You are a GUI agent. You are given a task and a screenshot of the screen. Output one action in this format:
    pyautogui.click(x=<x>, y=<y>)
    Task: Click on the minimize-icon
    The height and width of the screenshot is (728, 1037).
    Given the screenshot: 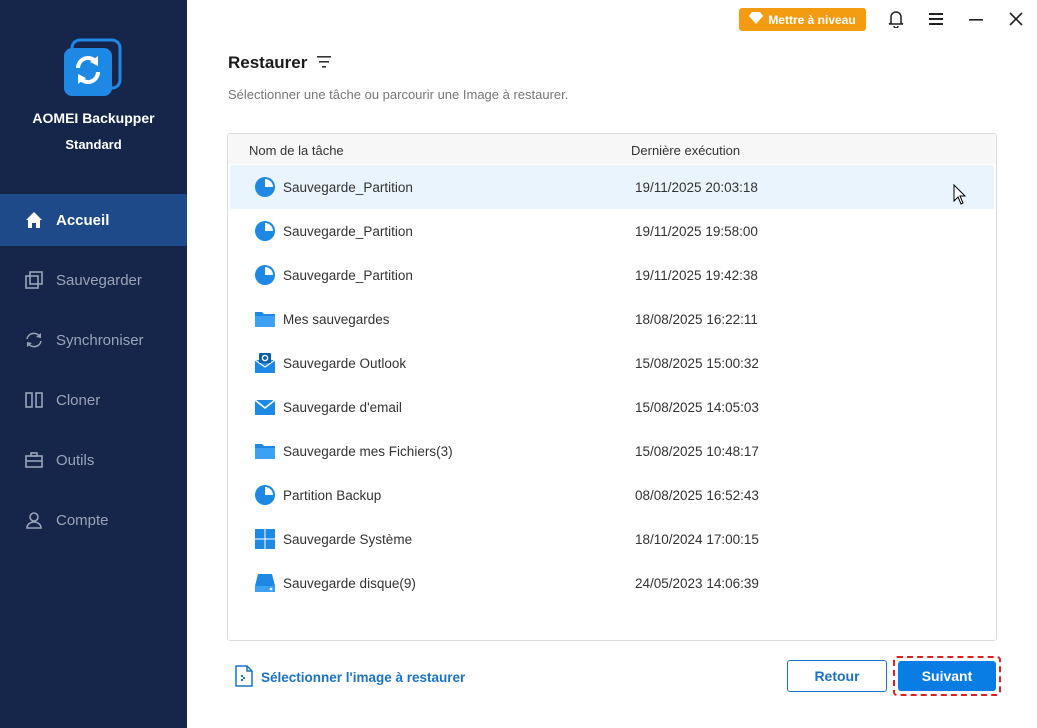 What is the action you would take?
    pyautogui.click(x=976, y=19)
    